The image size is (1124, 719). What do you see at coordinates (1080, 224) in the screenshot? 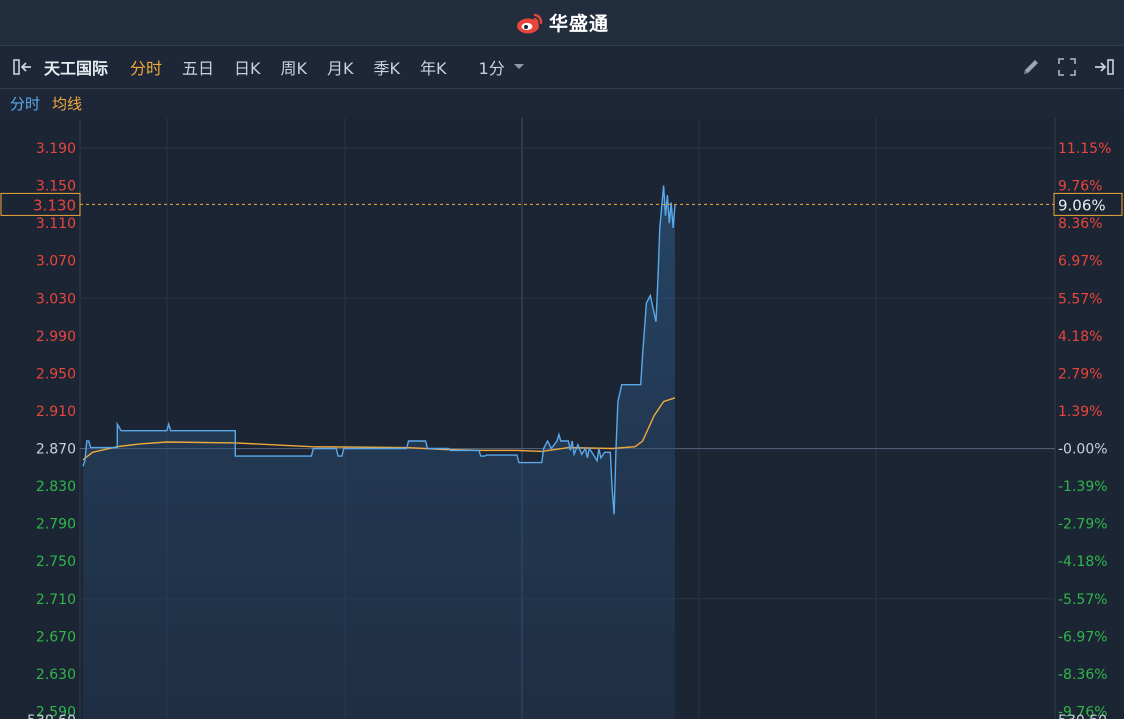
I see `y-tick-label-right: 8.36%` at bounding box center [1080, 224].